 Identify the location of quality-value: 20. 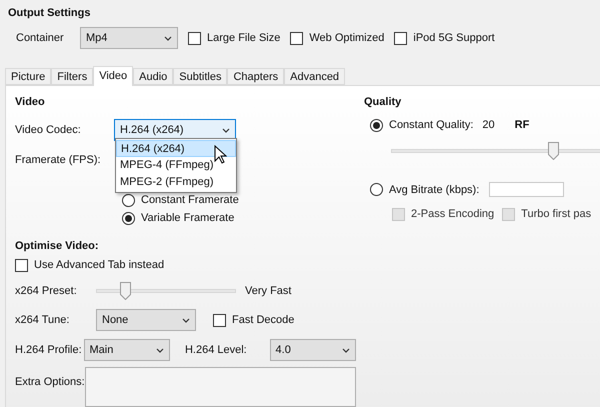
(488, 125).